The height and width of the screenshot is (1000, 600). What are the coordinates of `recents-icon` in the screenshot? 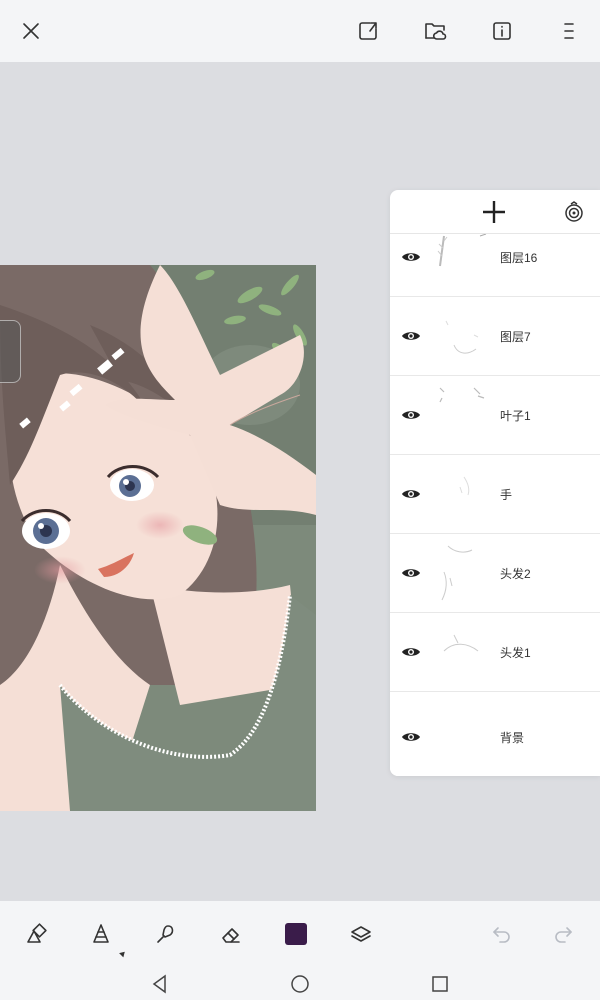 It's located at (440, 984).